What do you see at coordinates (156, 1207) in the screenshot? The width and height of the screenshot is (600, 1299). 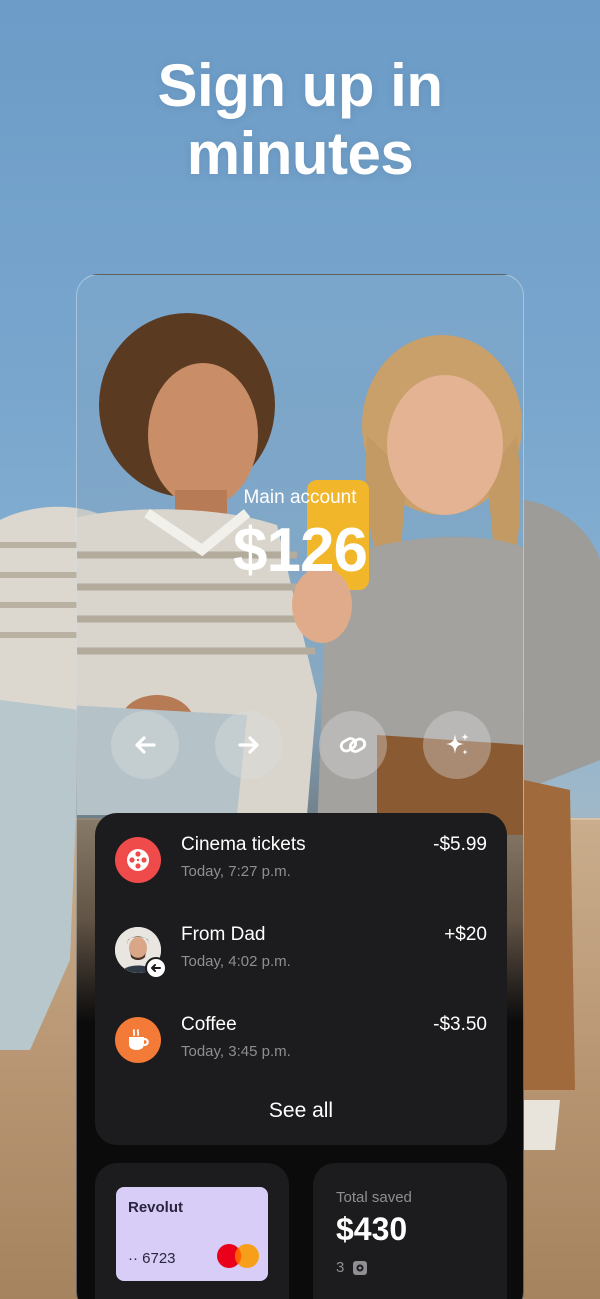 I see `card-brand: Revolut` at bounding box center [156, 1207].